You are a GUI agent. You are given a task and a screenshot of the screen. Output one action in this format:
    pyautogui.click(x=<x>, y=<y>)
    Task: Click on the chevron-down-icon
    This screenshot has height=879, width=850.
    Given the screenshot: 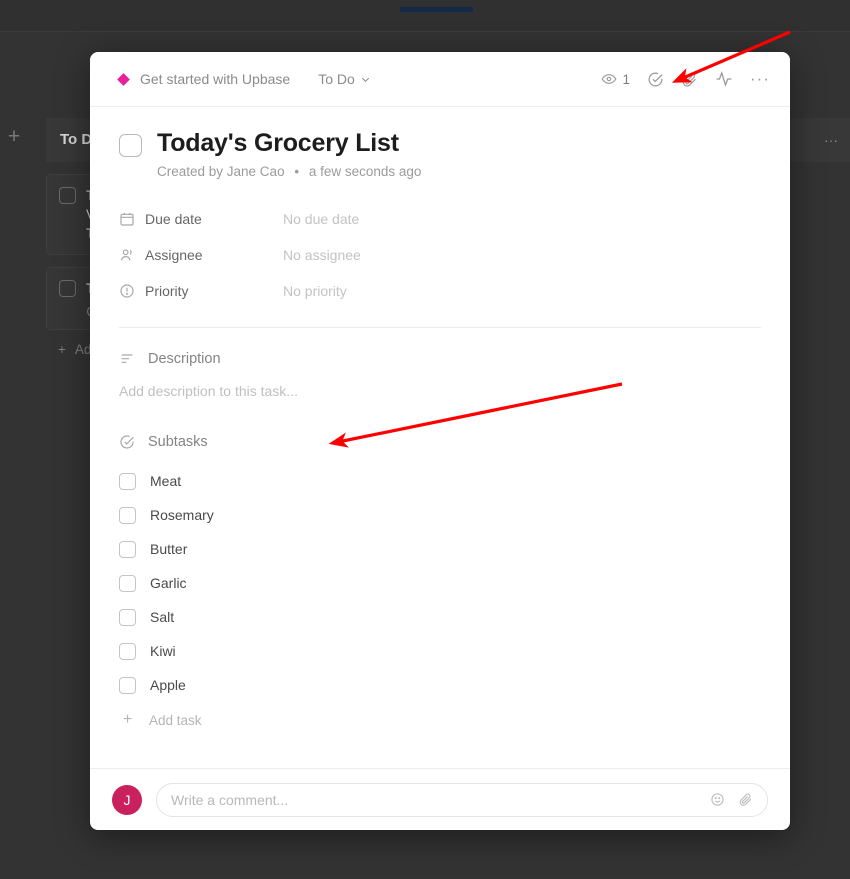 What is the action you would take?
    pyautogui.click(x=365, y=79)
    